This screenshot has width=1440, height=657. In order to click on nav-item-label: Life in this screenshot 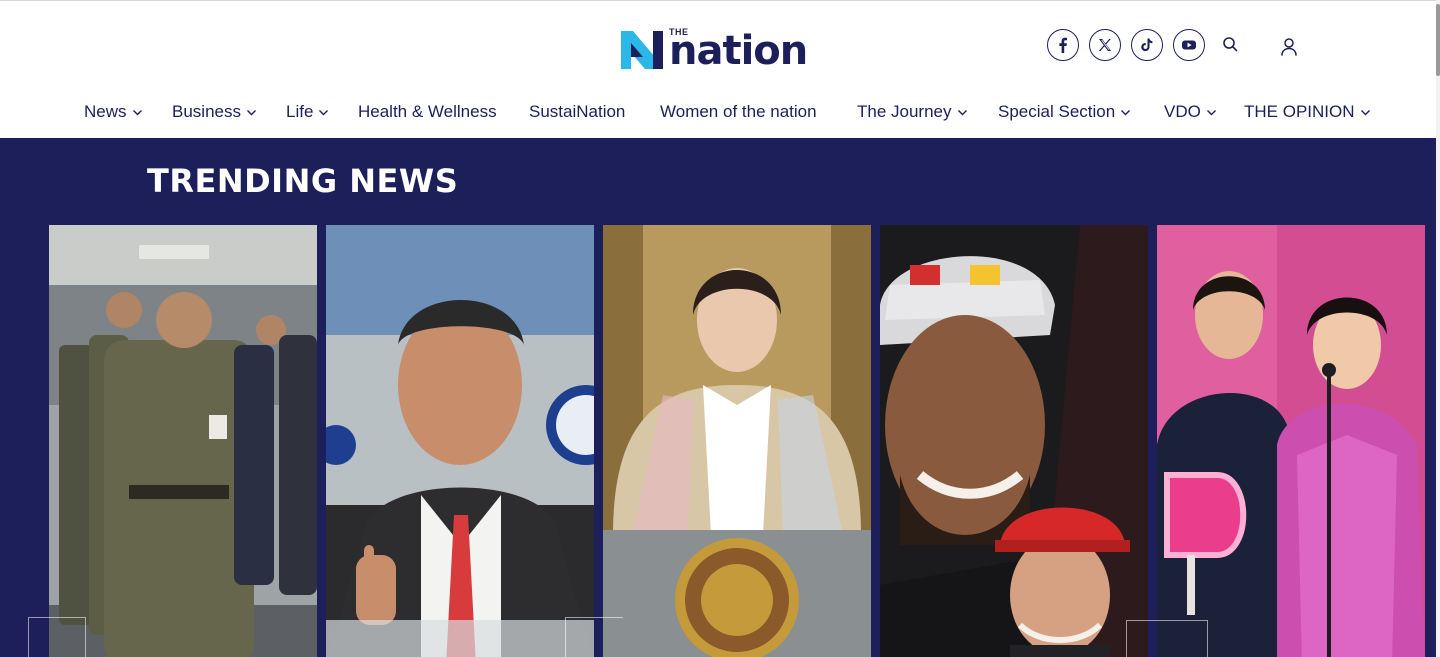, I will do `click(300, 111)`.